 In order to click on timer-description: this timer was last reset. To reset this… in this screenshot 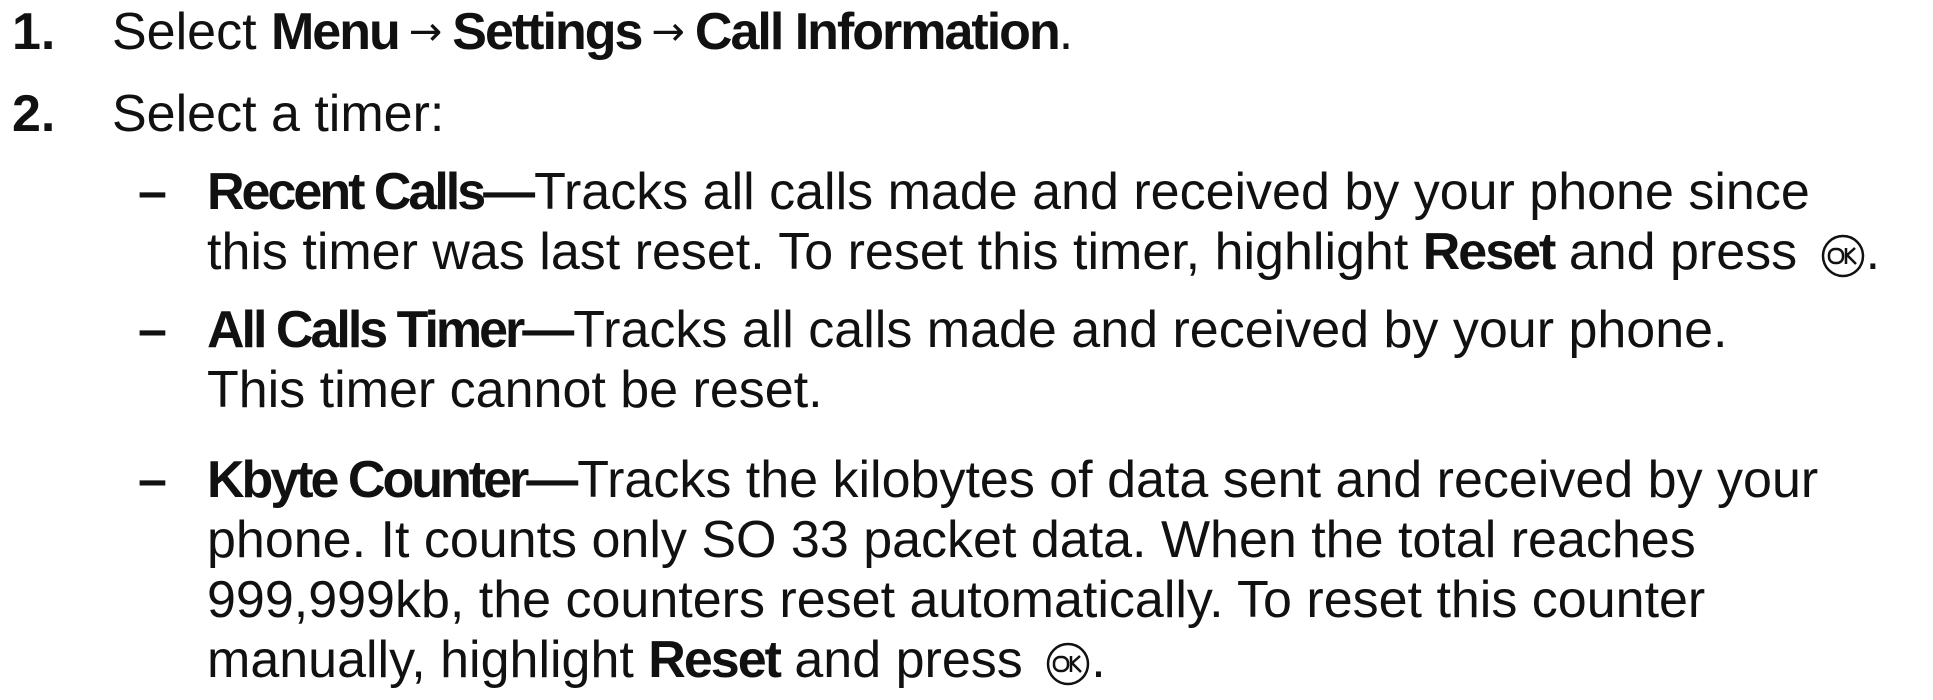, I will do `click(815, 252)`.